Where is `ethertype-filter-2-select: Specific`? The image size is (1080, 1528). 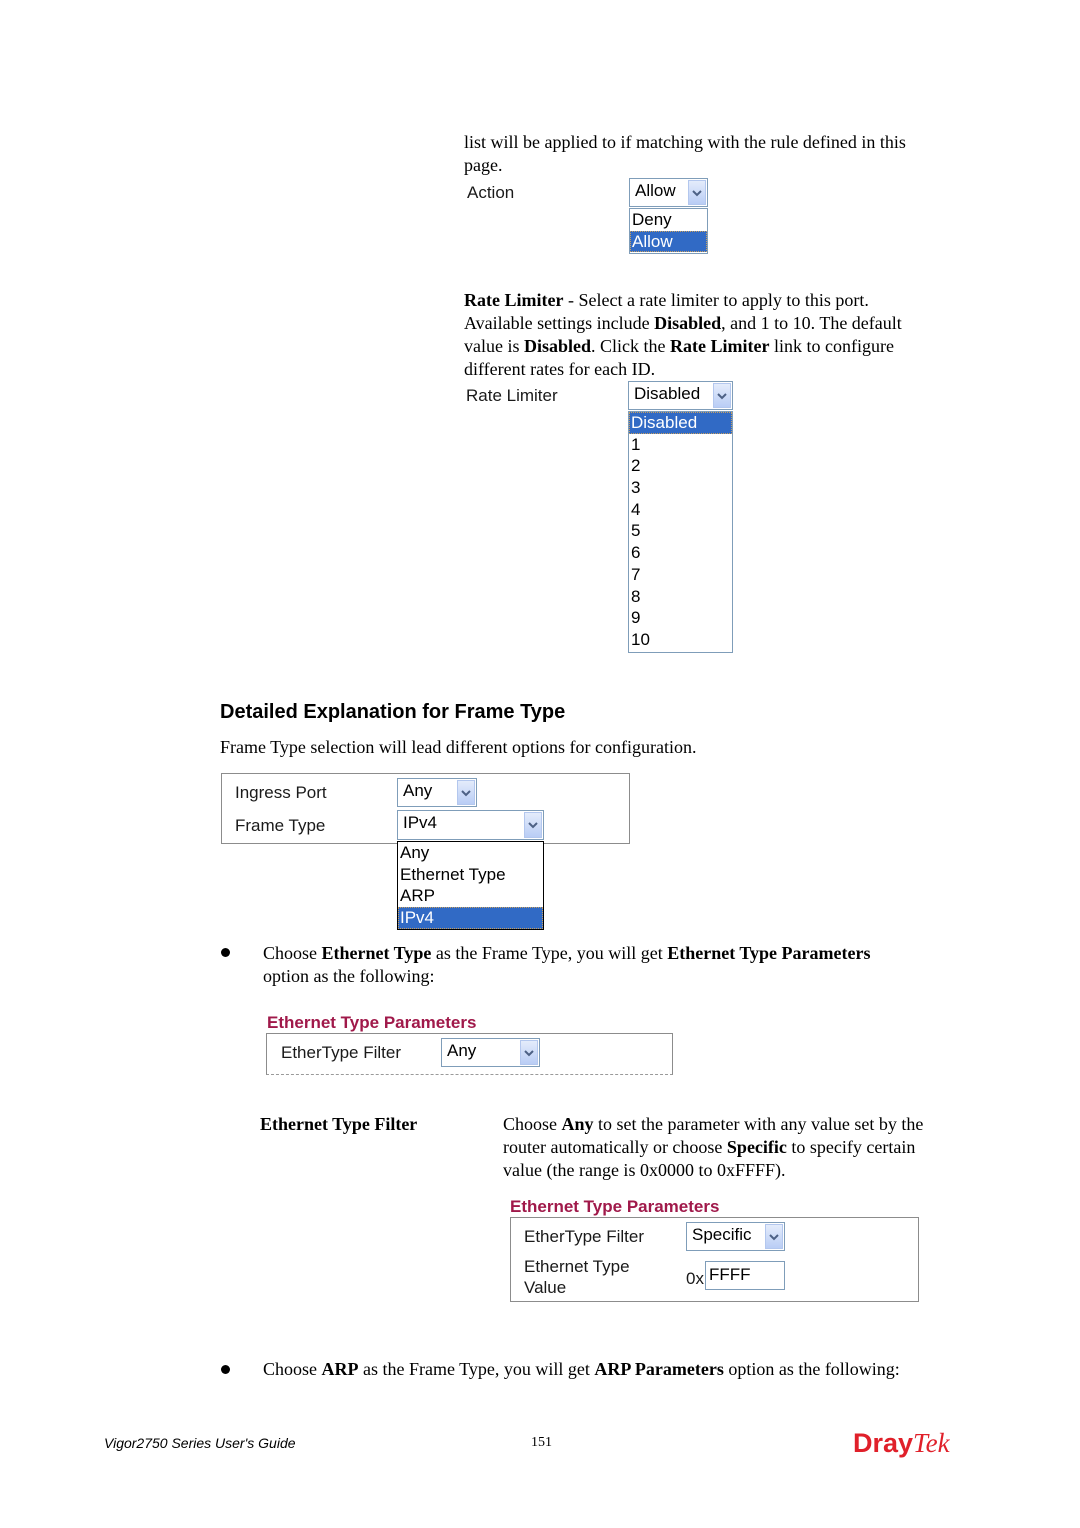 ethertype-filter-2-select: Specific is located at coordinates (735, 1236).